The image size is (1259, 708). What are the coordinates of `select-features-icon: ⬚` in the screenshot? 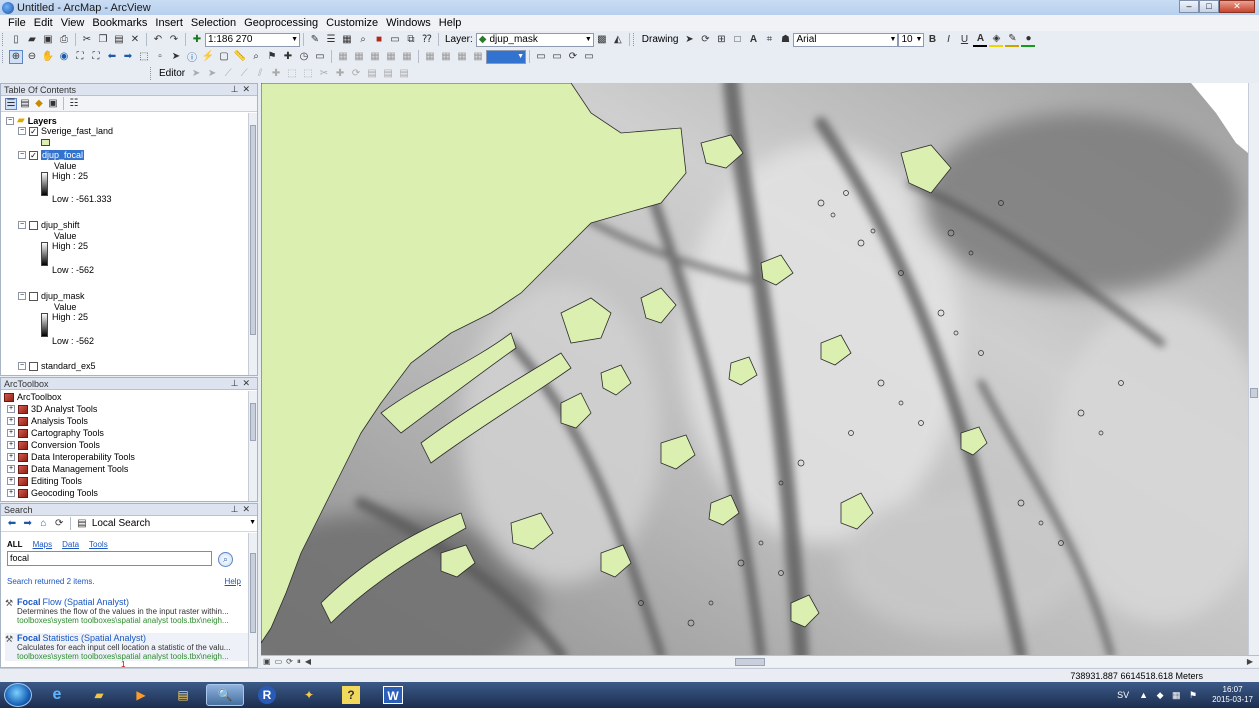 It's located at (144, 57).